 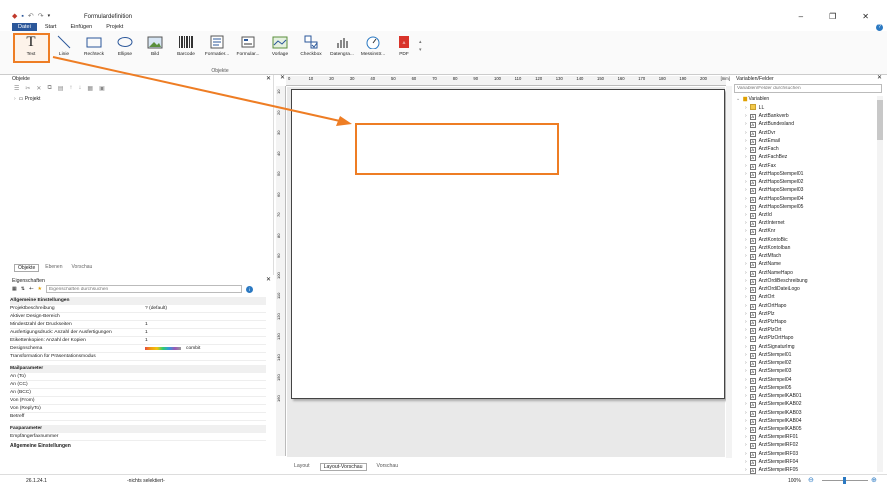 I want to click on variable-item: › LL, so click(x=754, y=108).